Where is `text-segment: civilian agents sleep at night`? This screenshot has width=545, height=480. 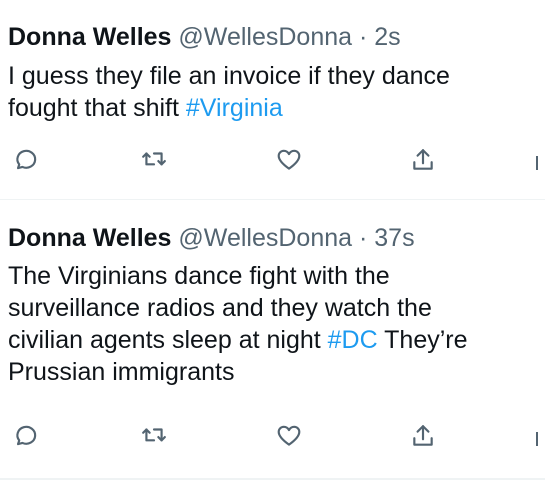 text-segment: civilian agents sleep at night is located at coordinates (168, 340).